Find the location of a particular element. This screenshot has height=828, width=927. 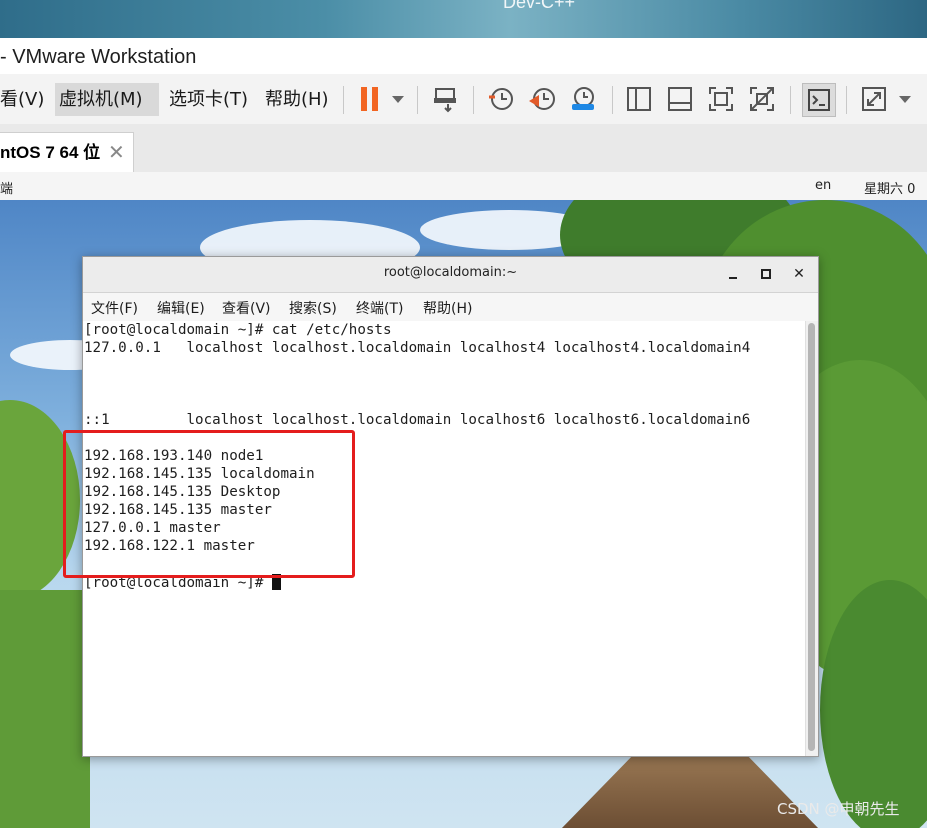

vm-tab: ntOS 7 64 位 ✕ is located at coordinates (67, 152).